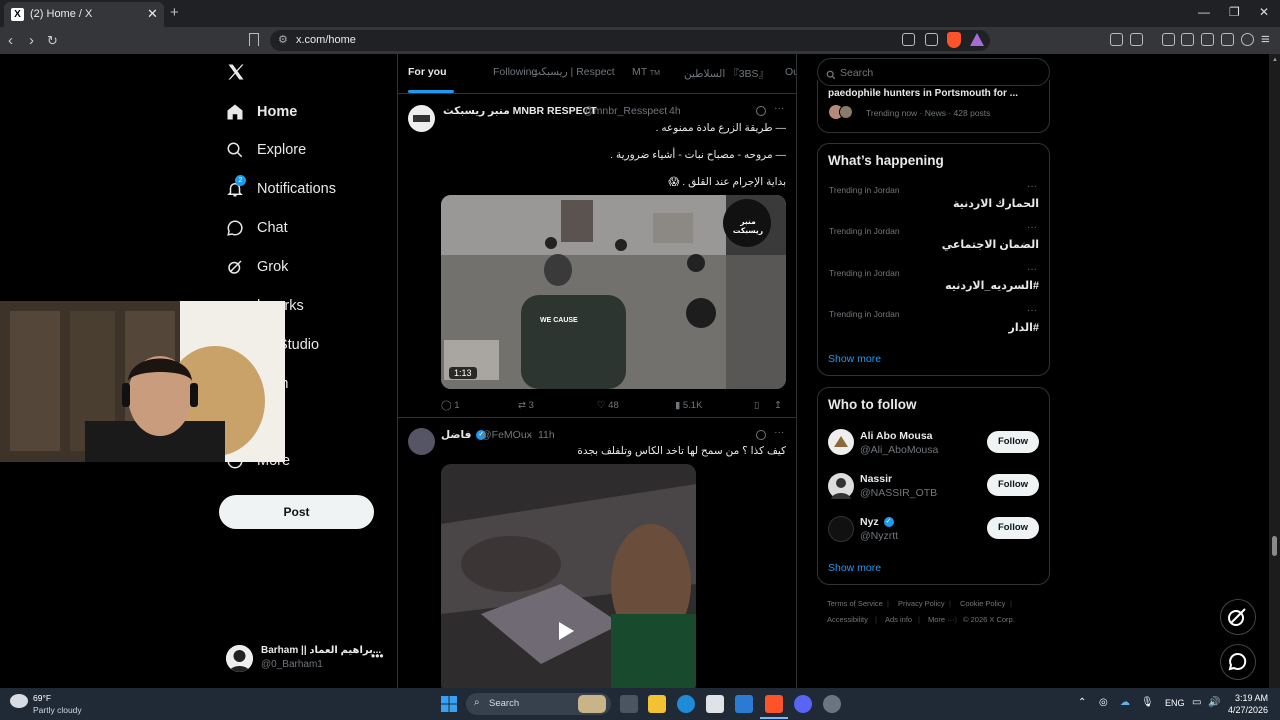 Image resolution: width=1280 pixels, height=720 pixels. I want to click on sidebar-item-chat: Chat, so click(257, 228).